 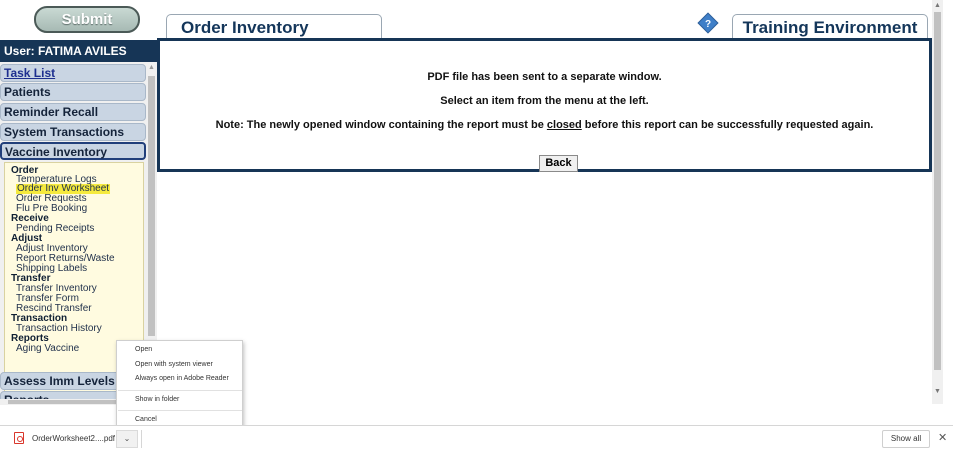 What do you see at coordinates (151, 206) in the screenshot?
I see `sidebar-scroll-thumb` at bounding box center [151, 206].